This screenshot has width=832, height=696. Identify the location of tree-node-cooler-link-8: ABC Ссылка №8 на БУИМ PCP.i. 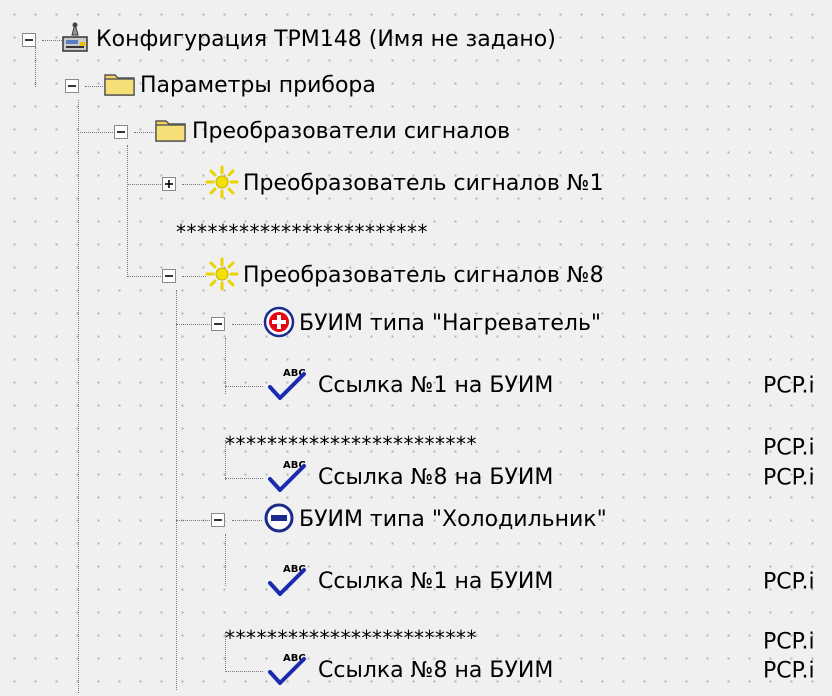
(416, 671).